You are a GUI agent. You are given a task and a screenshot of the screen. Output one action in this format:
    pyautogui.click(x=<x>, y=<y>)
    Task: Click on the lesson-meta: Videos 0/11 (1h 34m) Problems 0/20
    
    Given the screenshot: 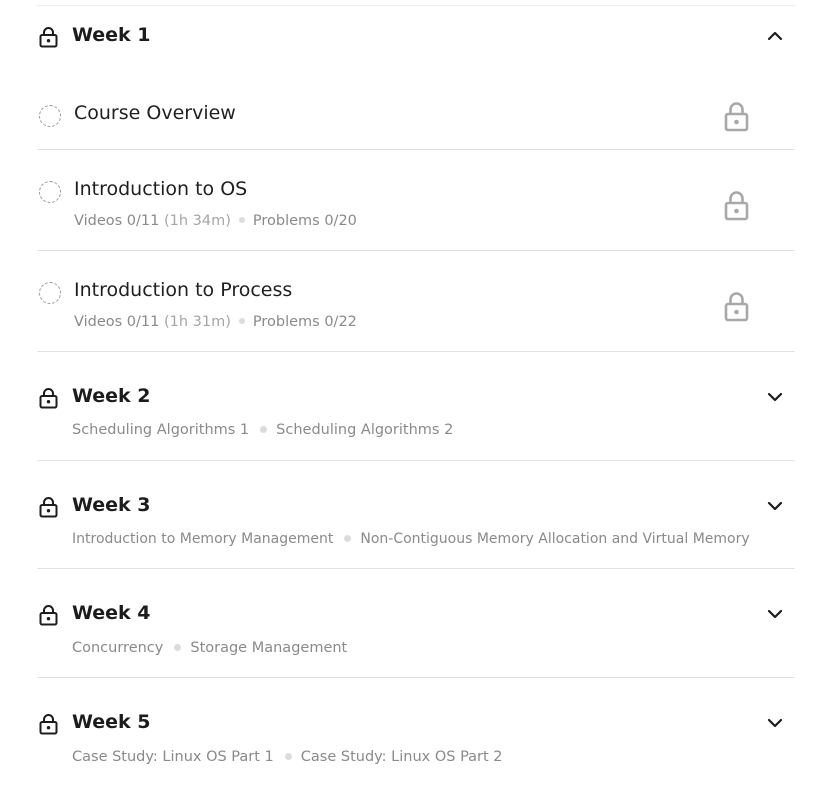 What is the action you would take?
    pyautogui.click(x=215, y=221)
    